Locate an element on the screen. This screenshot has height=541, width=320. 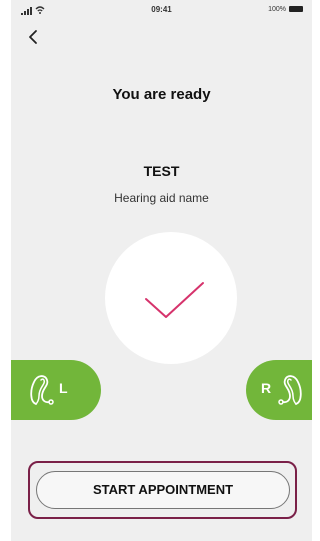
left-hearing-aid-button: L is located at coordinates (56, 390).